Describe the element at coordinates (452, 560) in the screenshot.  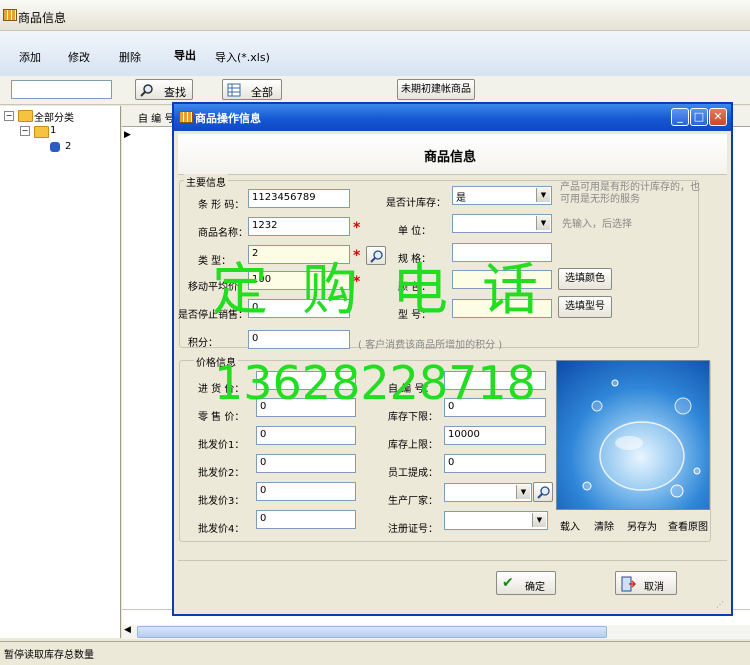
I see `separator` at that location.